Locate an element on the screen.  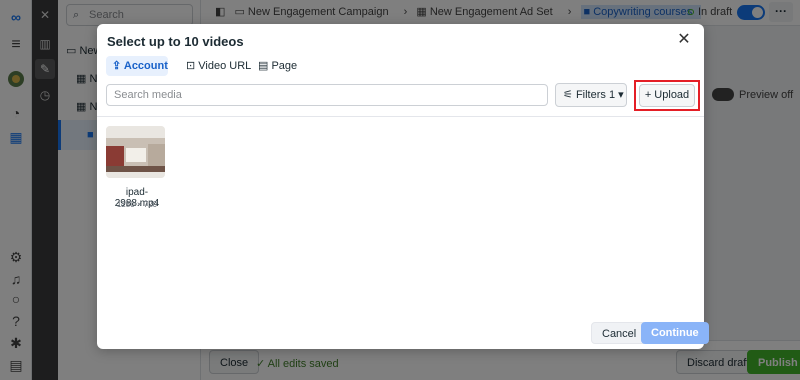
search-media-input: Search media is located at coordinates (327, 95).